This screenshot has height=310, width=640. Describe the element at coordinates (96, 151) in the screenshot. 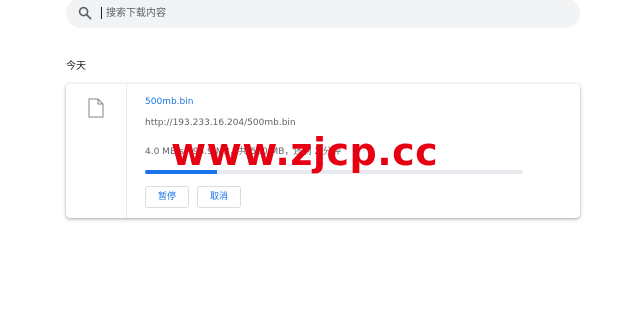

I see `file-icon-column` at that location.